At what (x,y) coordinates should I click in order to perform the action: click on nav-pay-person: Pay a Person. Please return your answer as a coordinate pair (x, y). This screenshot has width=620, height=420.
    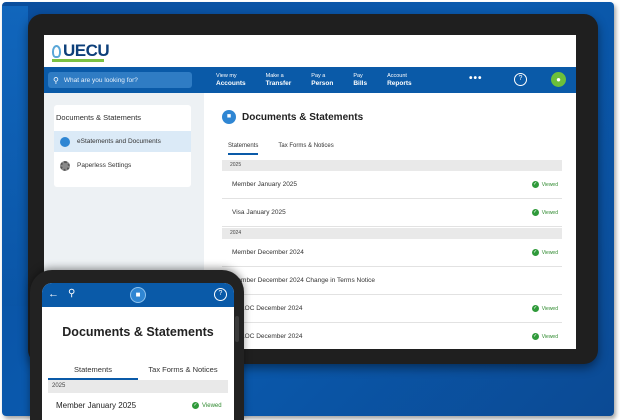
    Looking at the image, I should click on (322, 80).